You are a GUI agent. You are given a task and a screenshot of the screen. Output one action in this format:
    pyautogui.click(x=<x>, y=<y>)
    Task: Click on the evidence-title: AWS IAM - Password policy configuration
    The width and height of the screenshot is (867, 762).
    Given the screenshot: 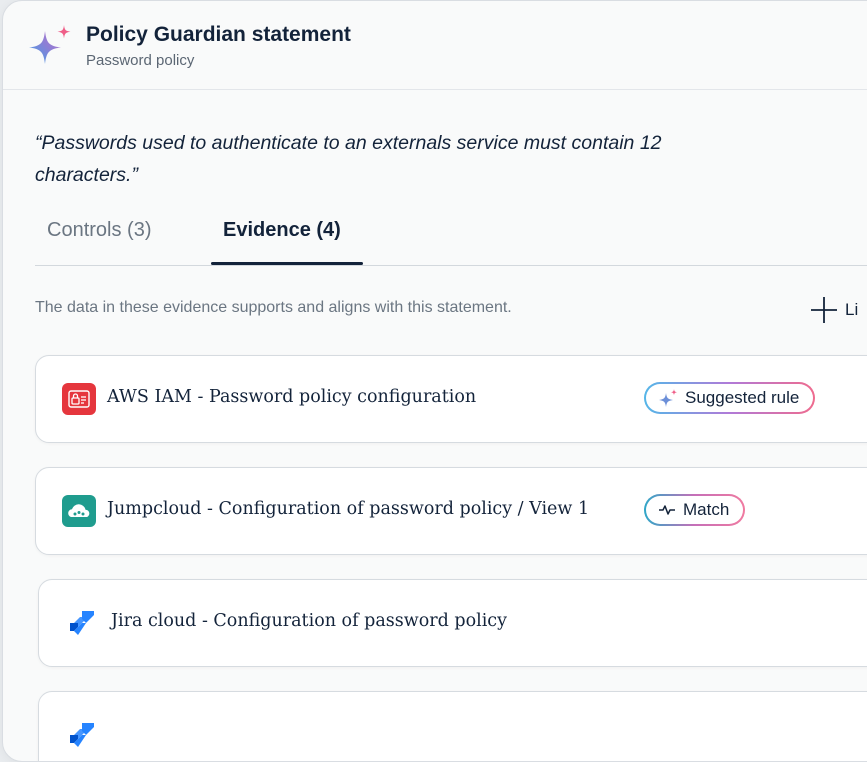 What is the action you would take?
    pyautogui.click(x=292, y=397)
    